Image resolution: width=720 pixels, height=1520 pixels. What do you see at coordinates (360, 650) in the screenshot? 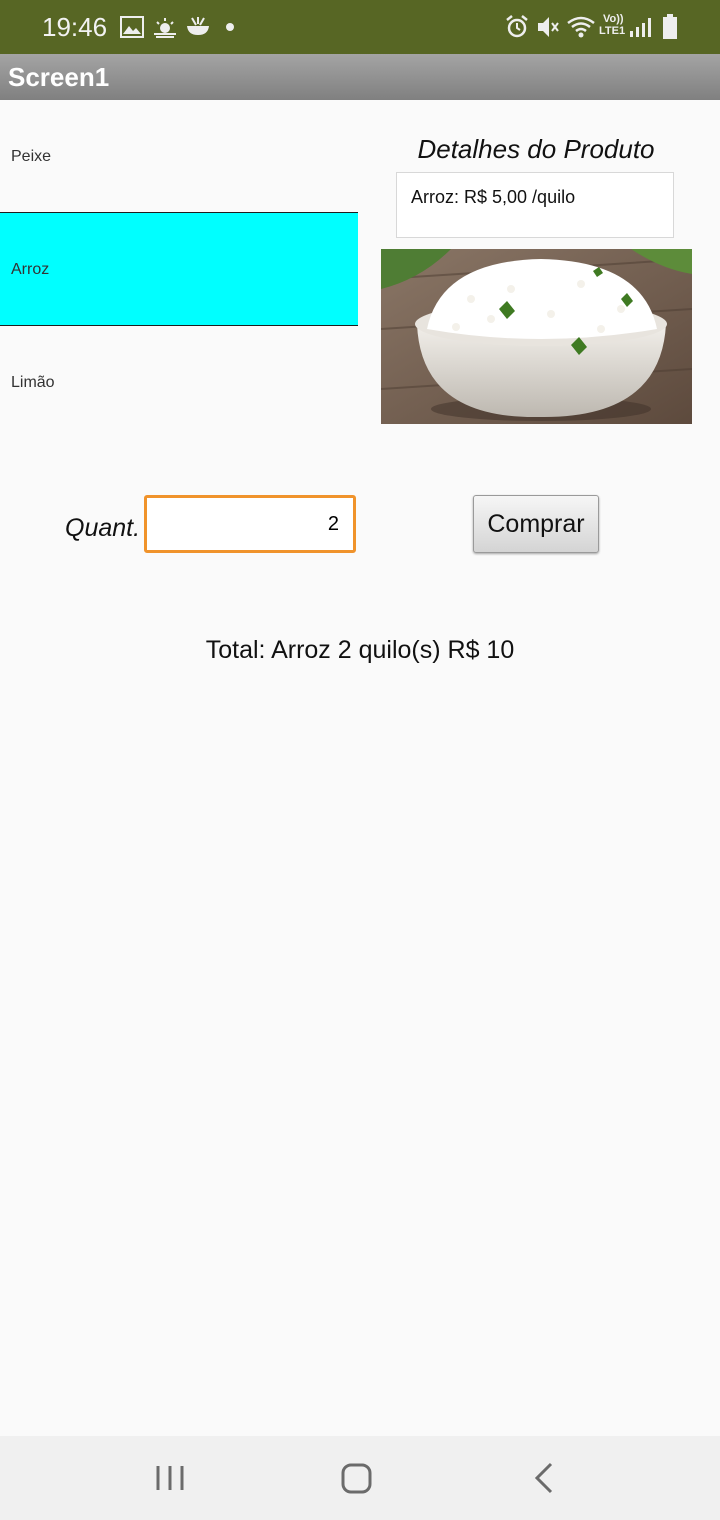
I see `total-text: Total: Arroz 2 quilo(s) R$ 10` at bounding box center [360, 650].